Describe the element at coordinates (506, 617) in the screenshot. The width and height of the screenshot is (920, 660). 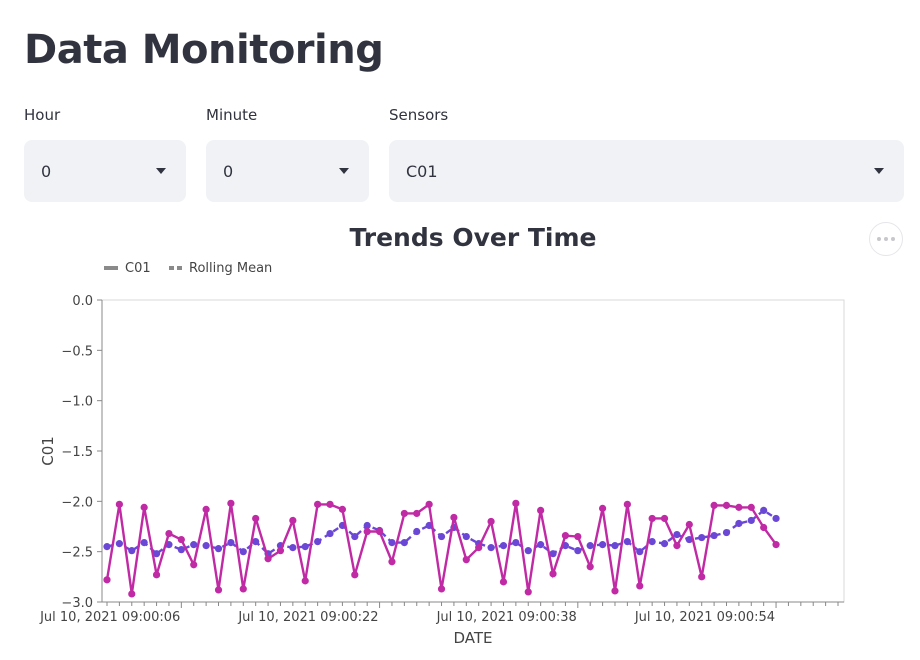
I see `x-tick-label: Jul 10, 2021 09:00:38` at that location.